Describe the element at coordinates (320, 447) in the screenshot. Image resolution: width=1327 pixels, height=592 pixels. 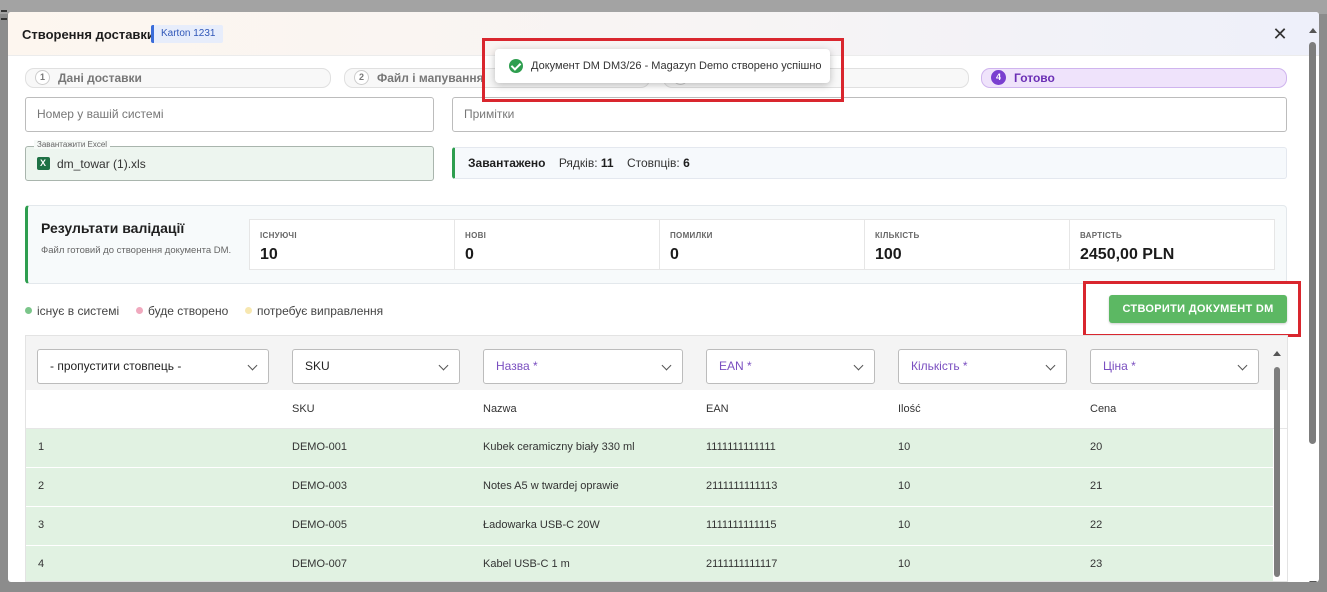
I see `table-cell: DEMO-001` at that location.